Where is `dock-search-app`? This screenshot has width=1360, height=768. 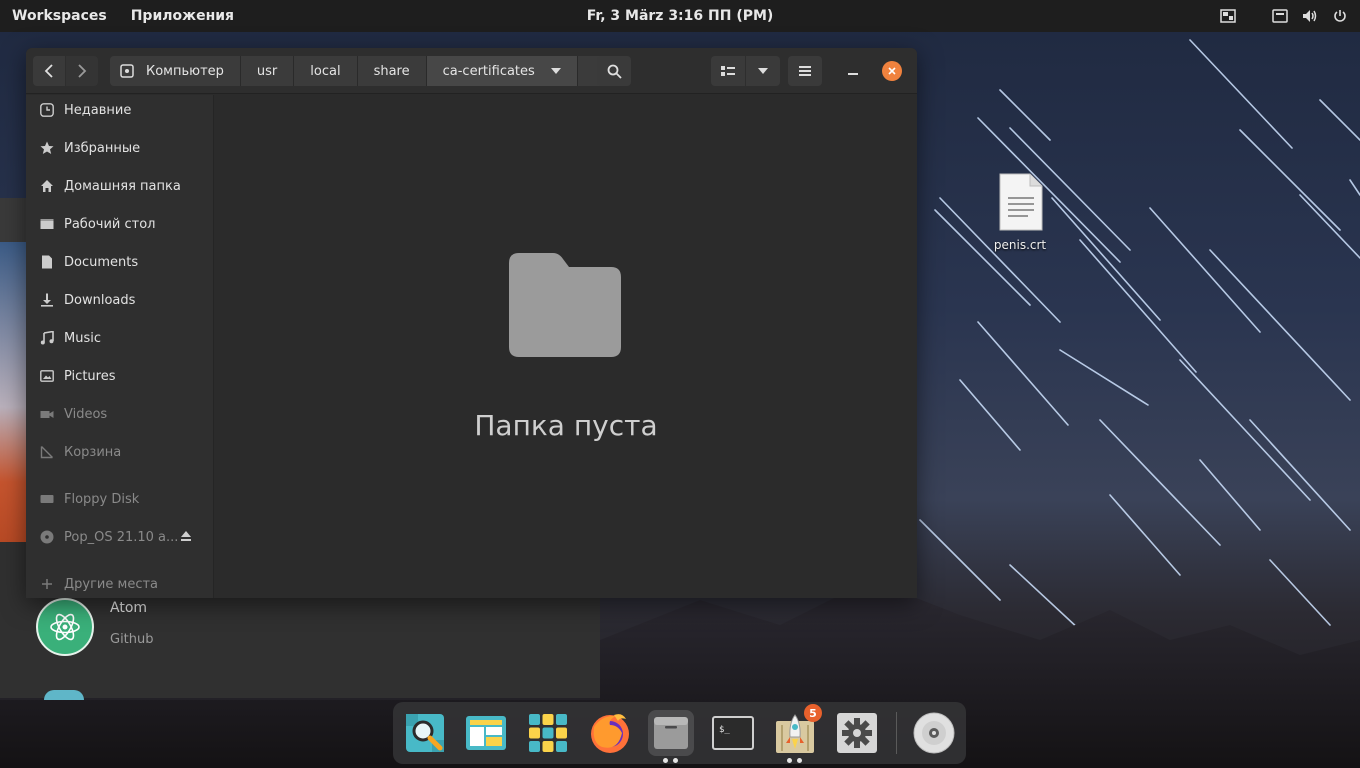 dock-search-app is located at coordinates (425, 733).